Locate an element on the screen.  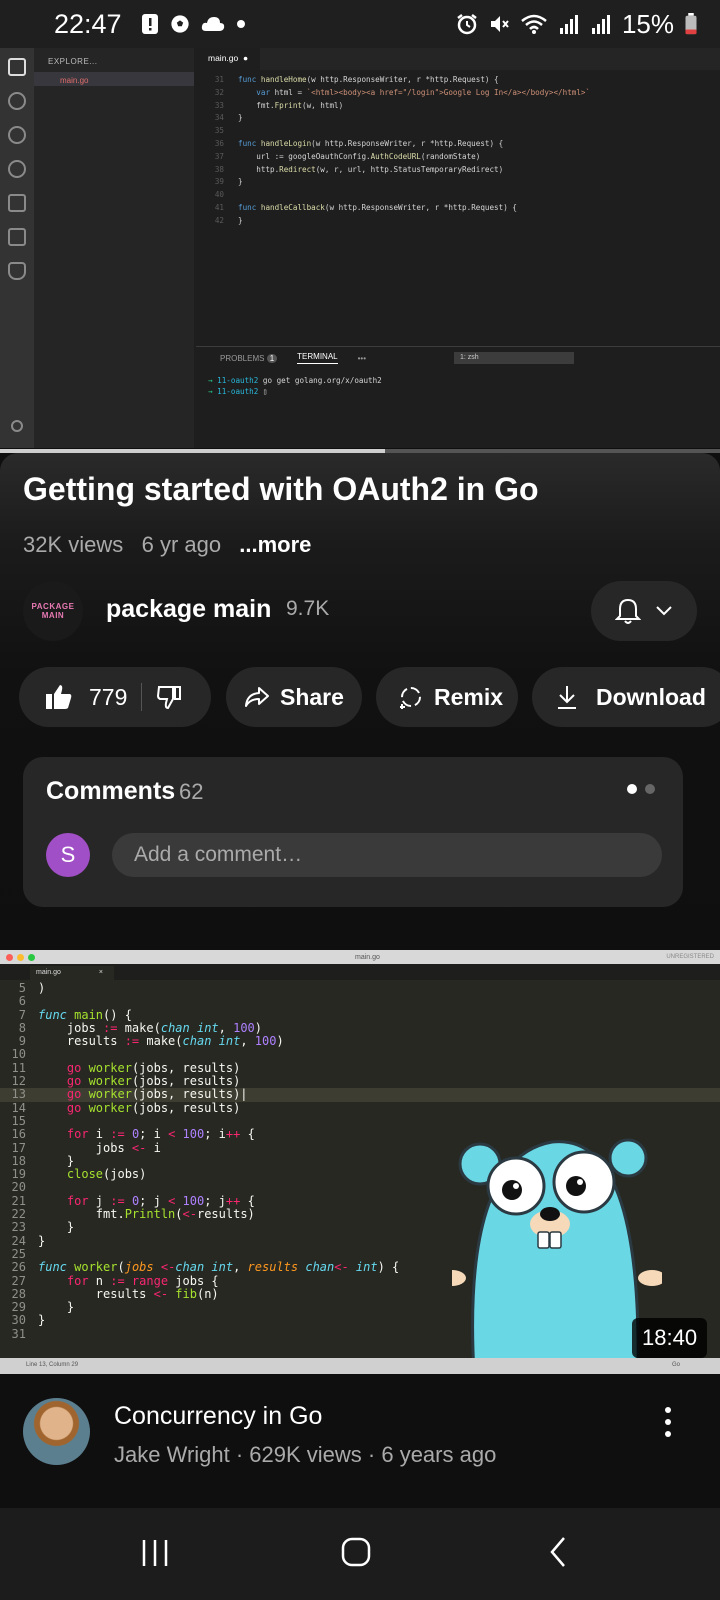
alarm-icon is located at coordinates (467, 24).